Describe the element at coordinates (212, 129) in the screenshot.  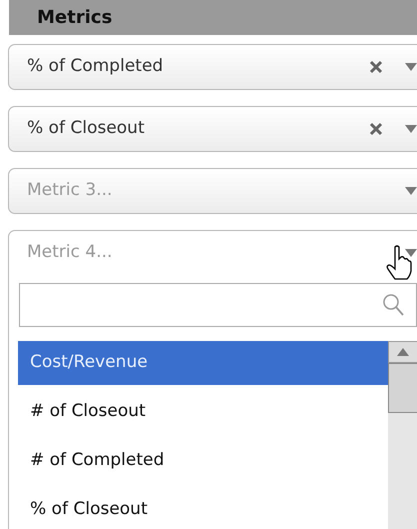
I see `metric-select: % of Closeout` at that location.